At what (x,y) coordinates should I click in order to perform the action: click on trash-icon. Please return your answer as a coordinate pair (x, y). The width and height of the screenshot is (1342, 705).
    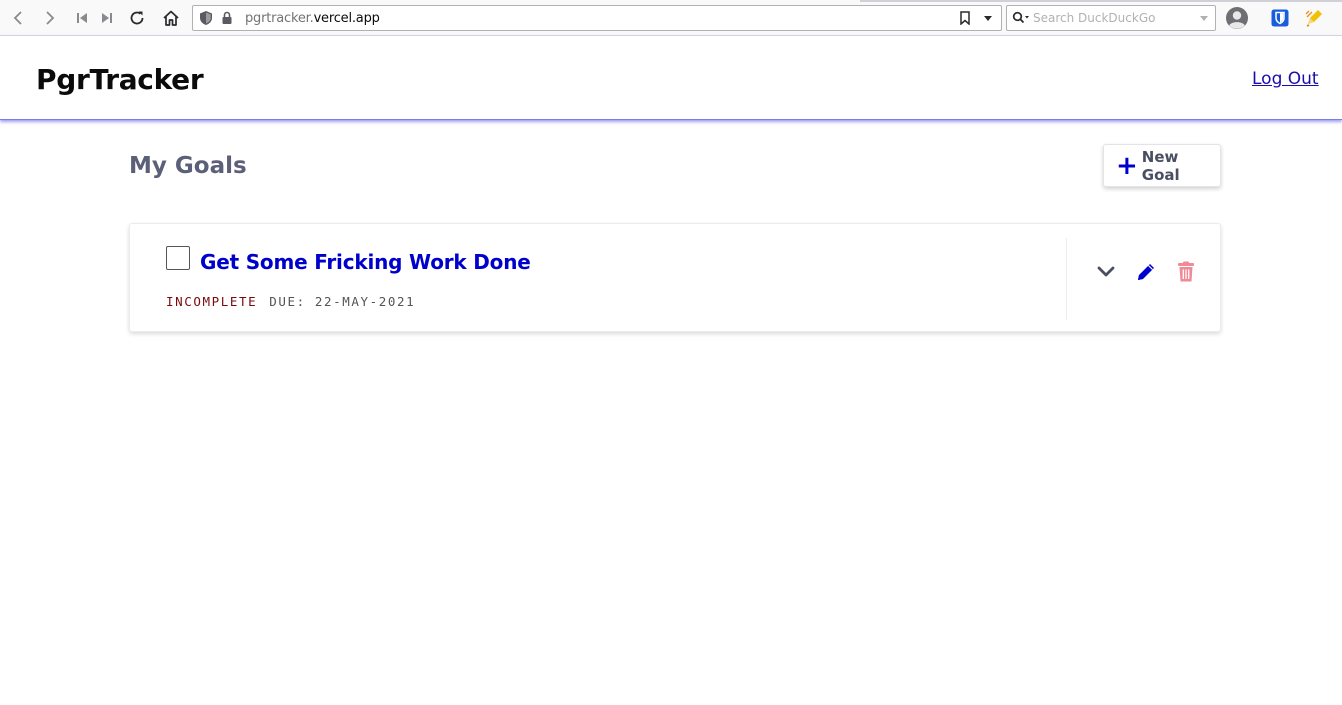
    Looking at the image, I should click on (1186, 271).